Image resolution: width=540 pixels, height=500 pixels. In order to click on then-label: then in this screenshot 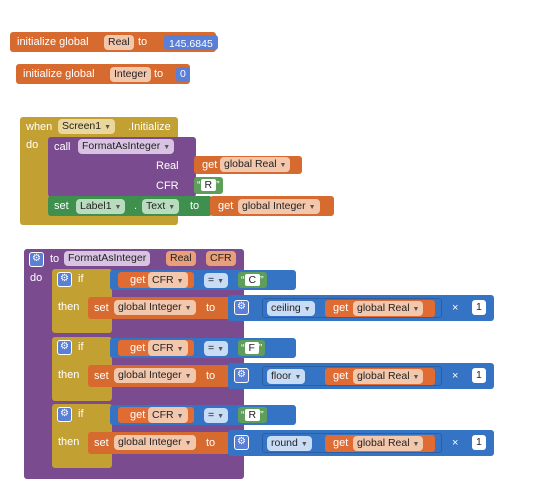, I will do `click(69, 375)`.